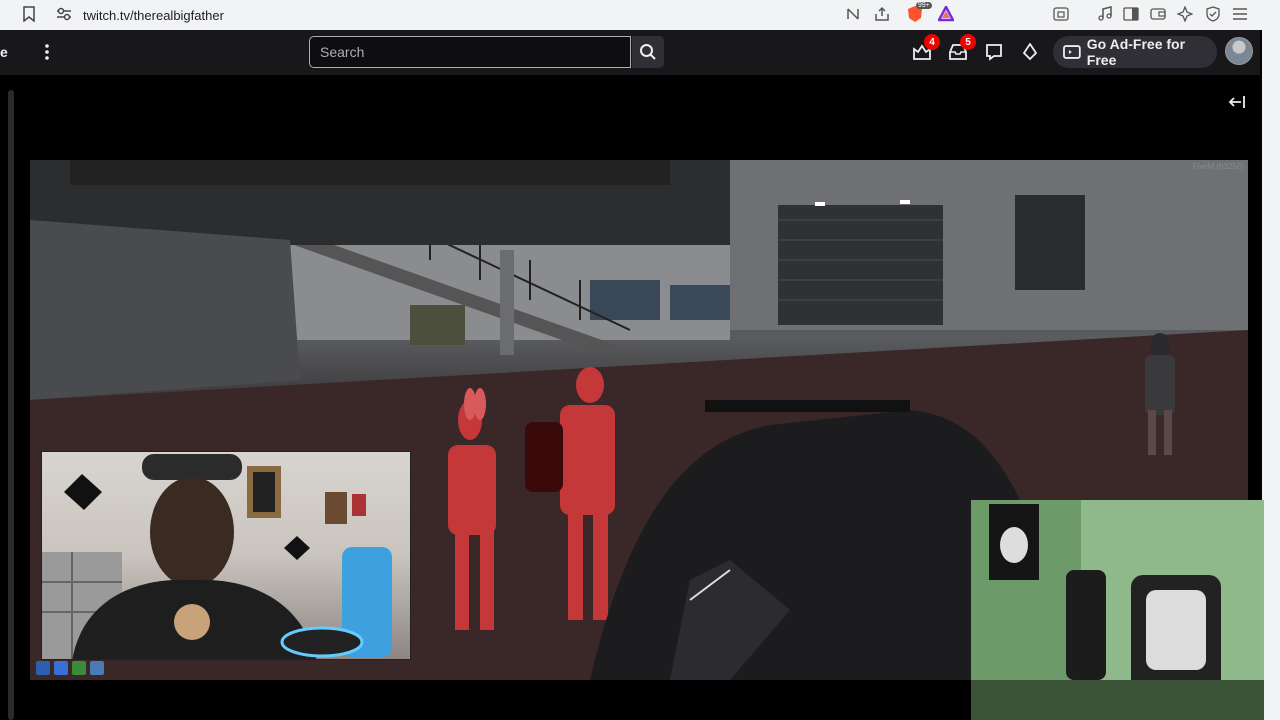  I want to click on search-icon, so click(648, 52).